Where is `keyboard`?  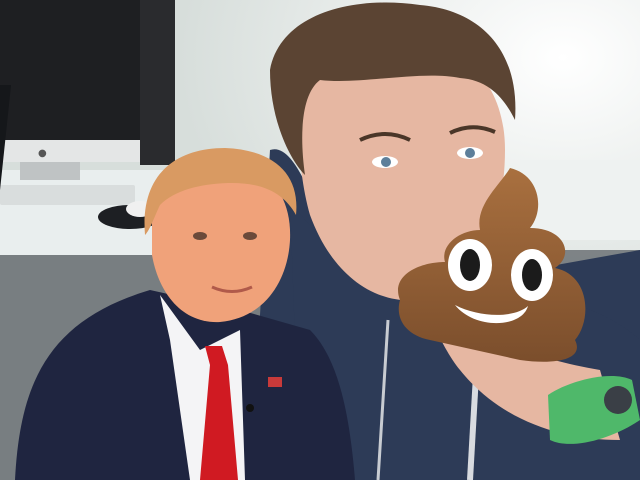
keyboard is located at coordinates (67, 195).